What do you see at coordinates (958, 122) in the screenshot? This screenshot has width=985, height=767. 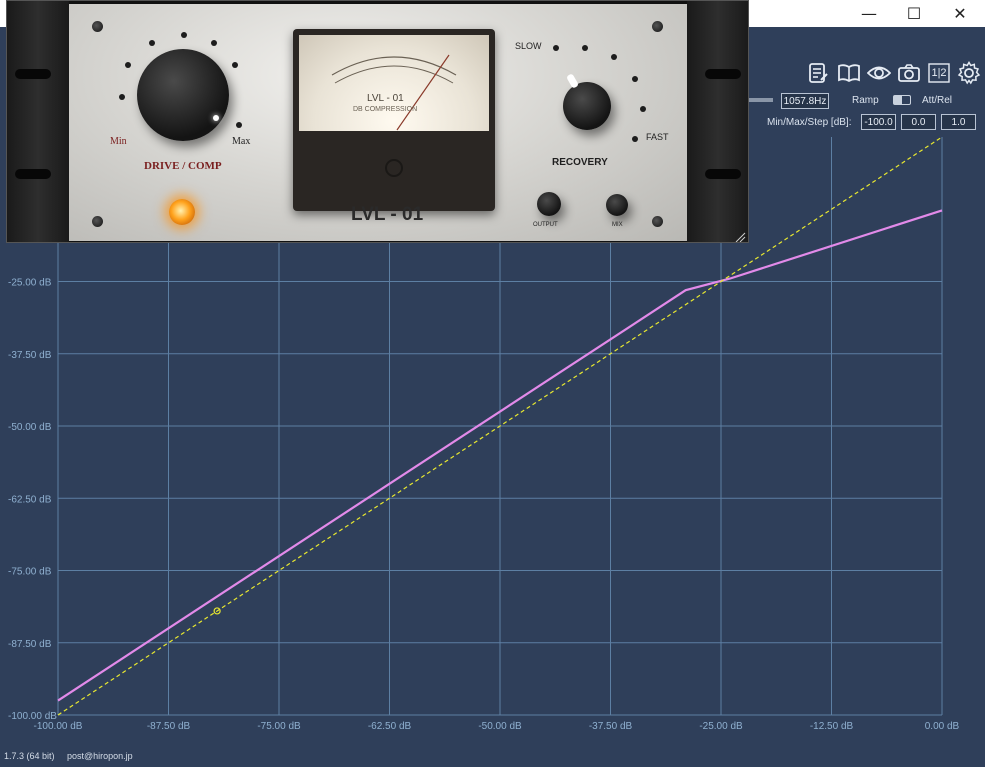 I see `step-field: 1.0` at bounding box center [958, 122].